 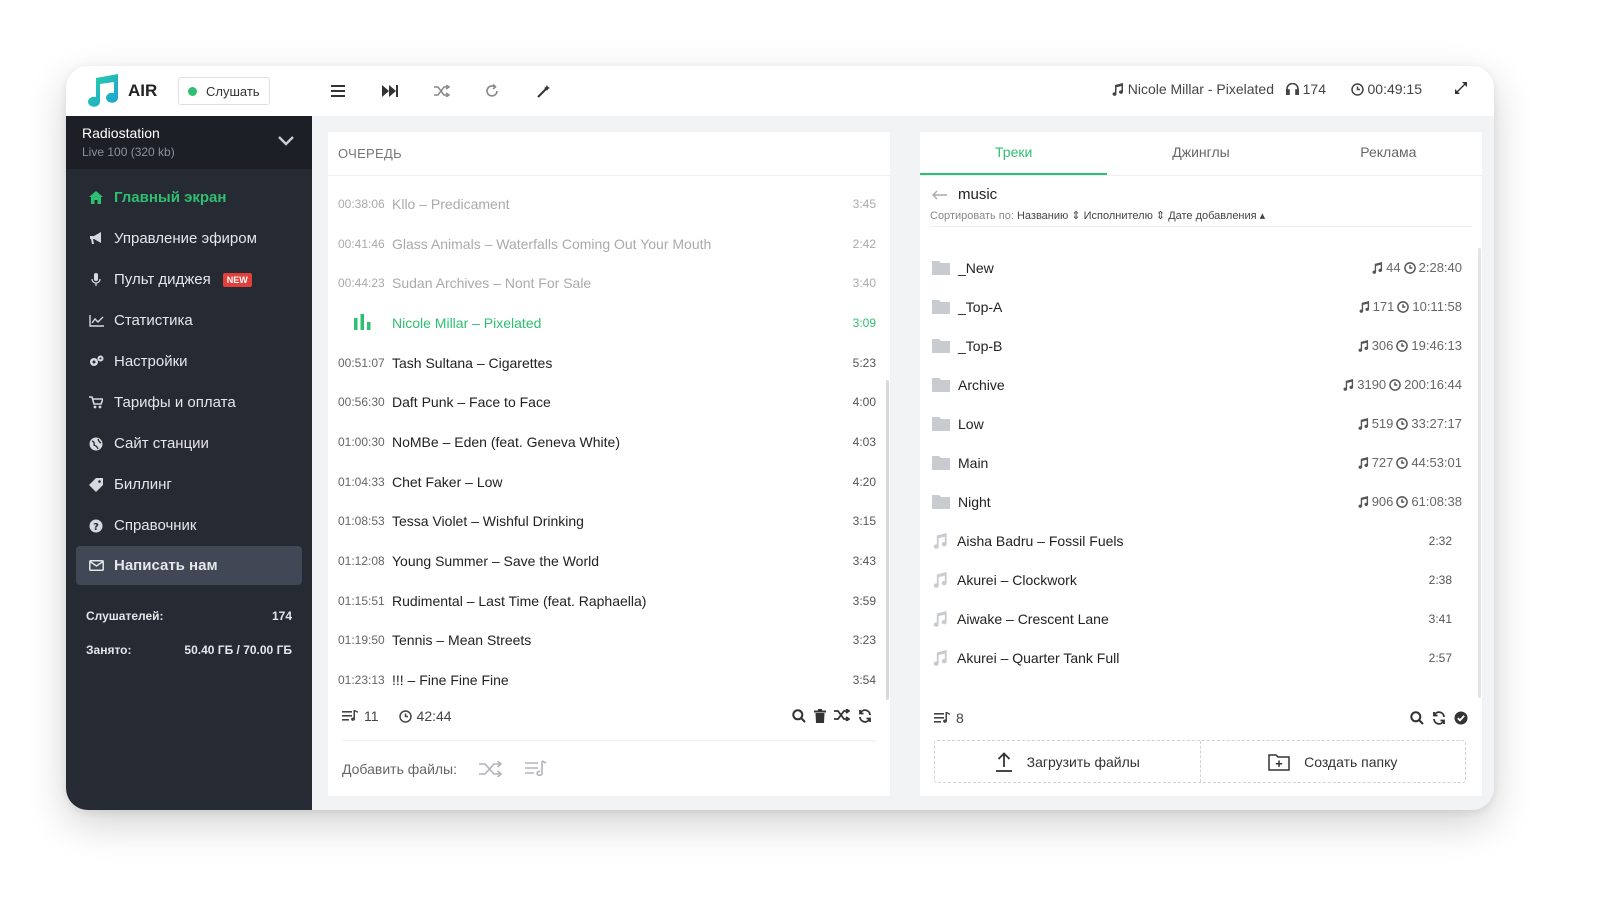 I want to click on breadcrumb: music, so click(x=1201, y=189).